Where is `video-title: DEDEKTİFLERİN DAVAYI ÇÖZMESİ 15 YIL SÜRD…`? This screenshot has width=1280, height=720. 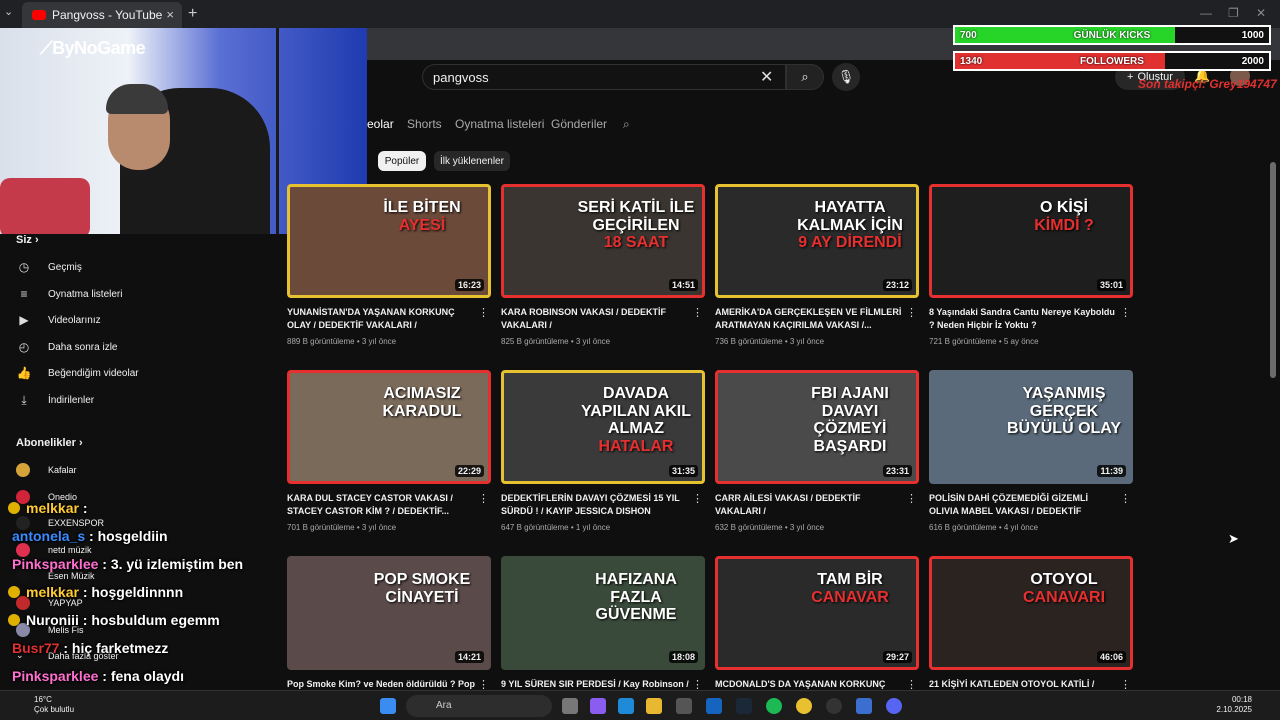 video-title: DEDEKTİFLERİN DAVAYI ÇÖZMESİ 15 YIL SÜRD… is located at coordinates (603, 505).